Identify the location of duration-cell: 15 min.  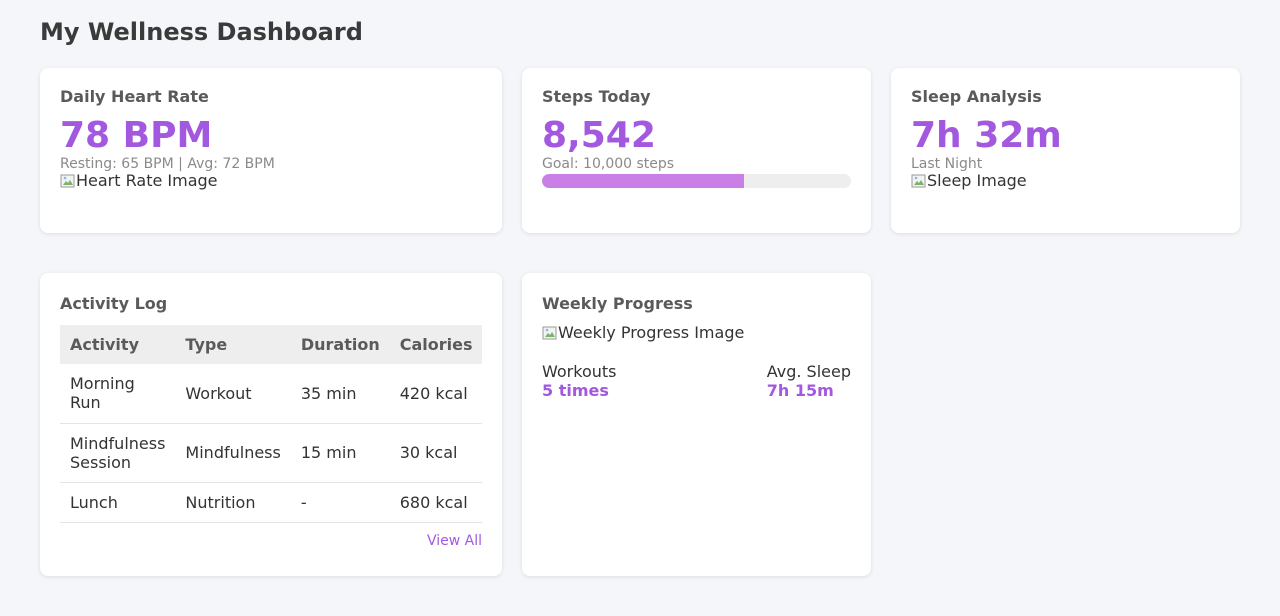
(340, 453).